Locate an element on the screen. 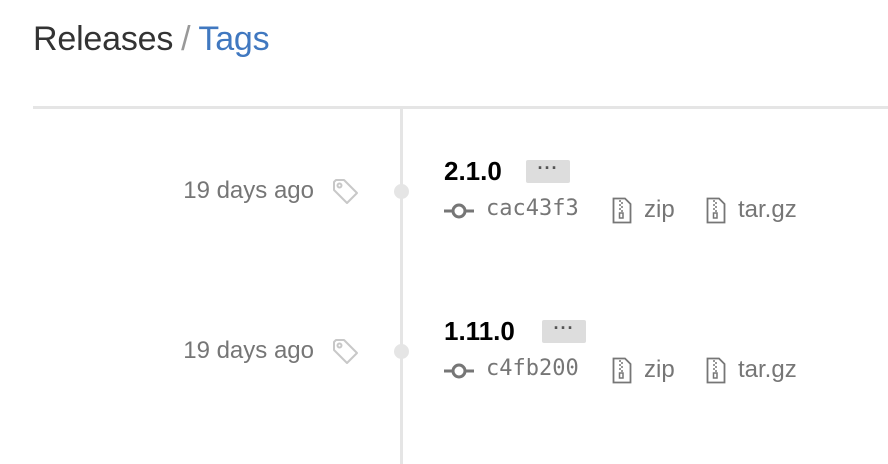 Image resolution: width=888 pixels, height=464 pixels. releases-link: Releases is located at coordinates (103, 39).